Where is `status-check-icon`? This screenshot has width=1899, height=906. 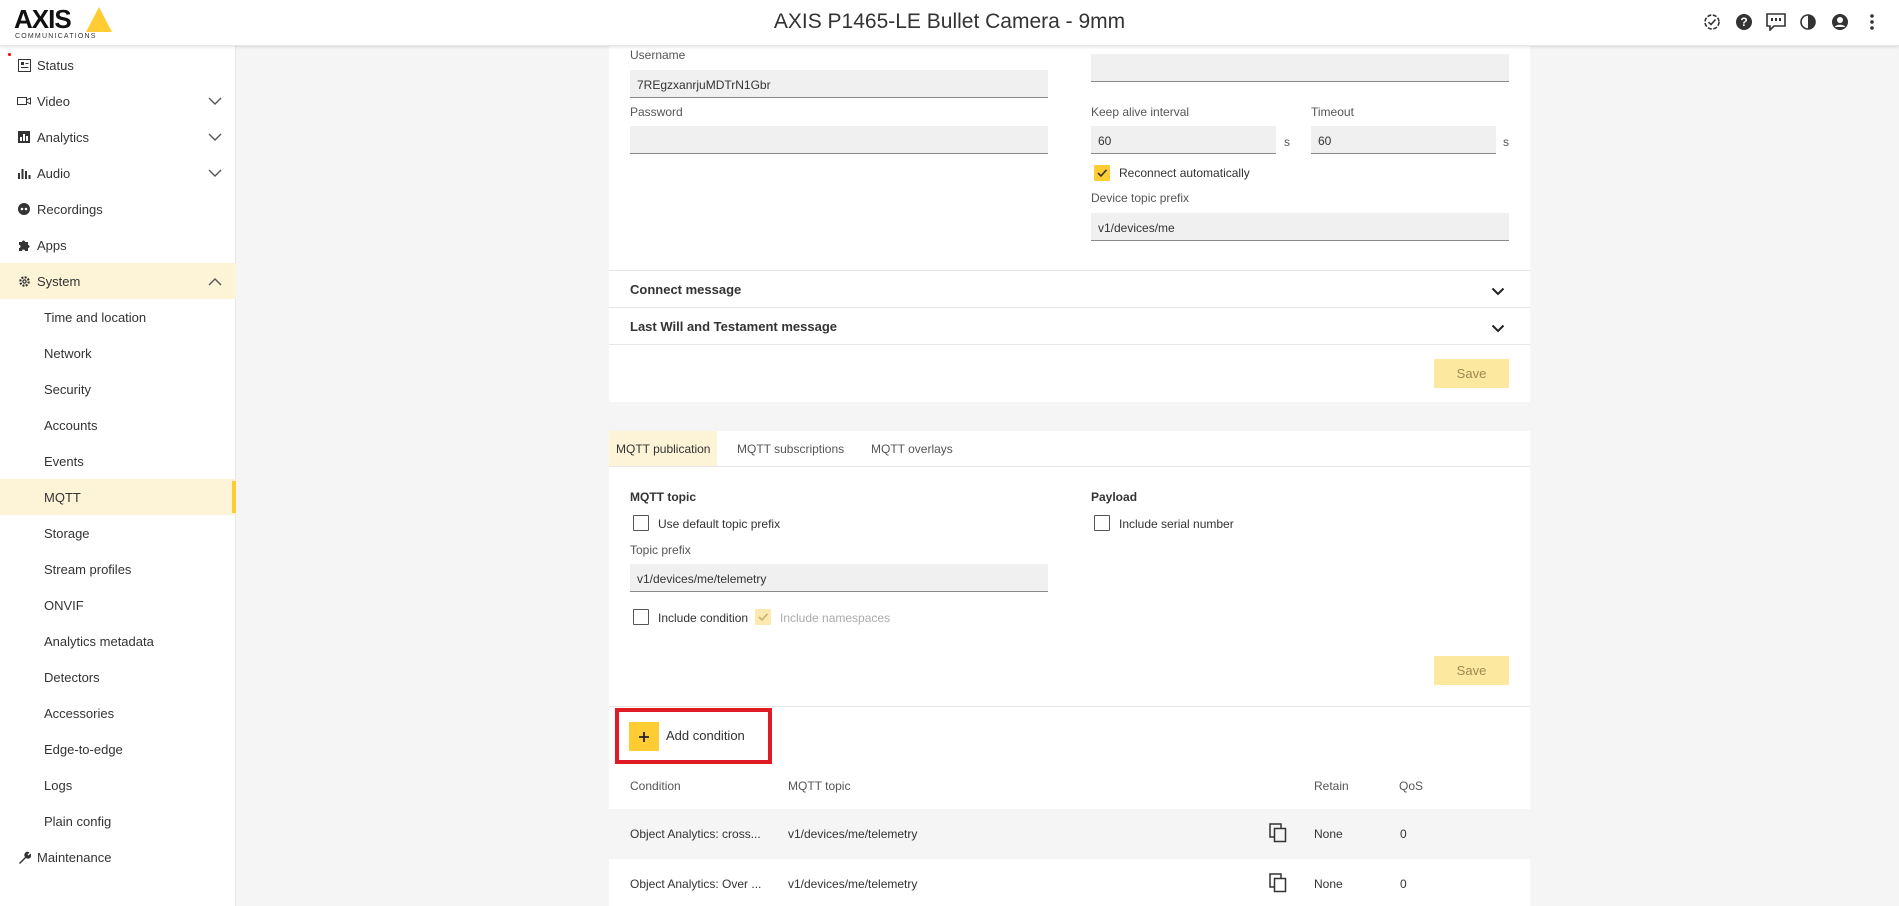 status-check-icon is located at coordinates (1712, 22).